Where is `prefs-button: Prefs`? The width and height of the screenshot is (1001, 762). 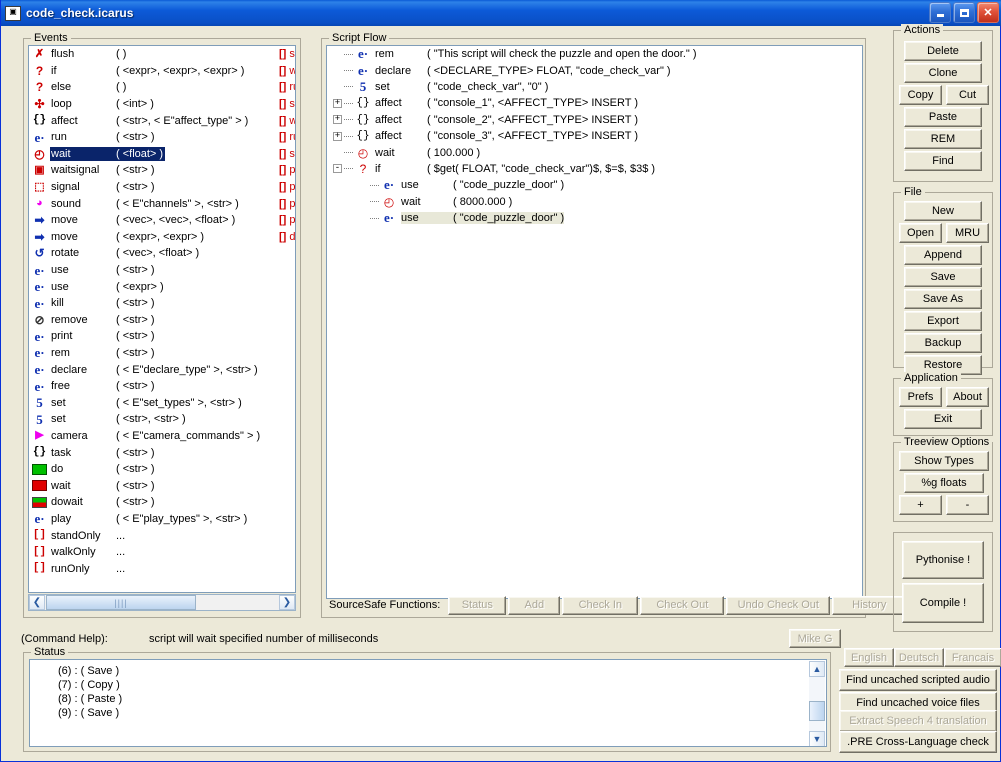 prefs-button: Prefs is located at coordinates (920, 397).